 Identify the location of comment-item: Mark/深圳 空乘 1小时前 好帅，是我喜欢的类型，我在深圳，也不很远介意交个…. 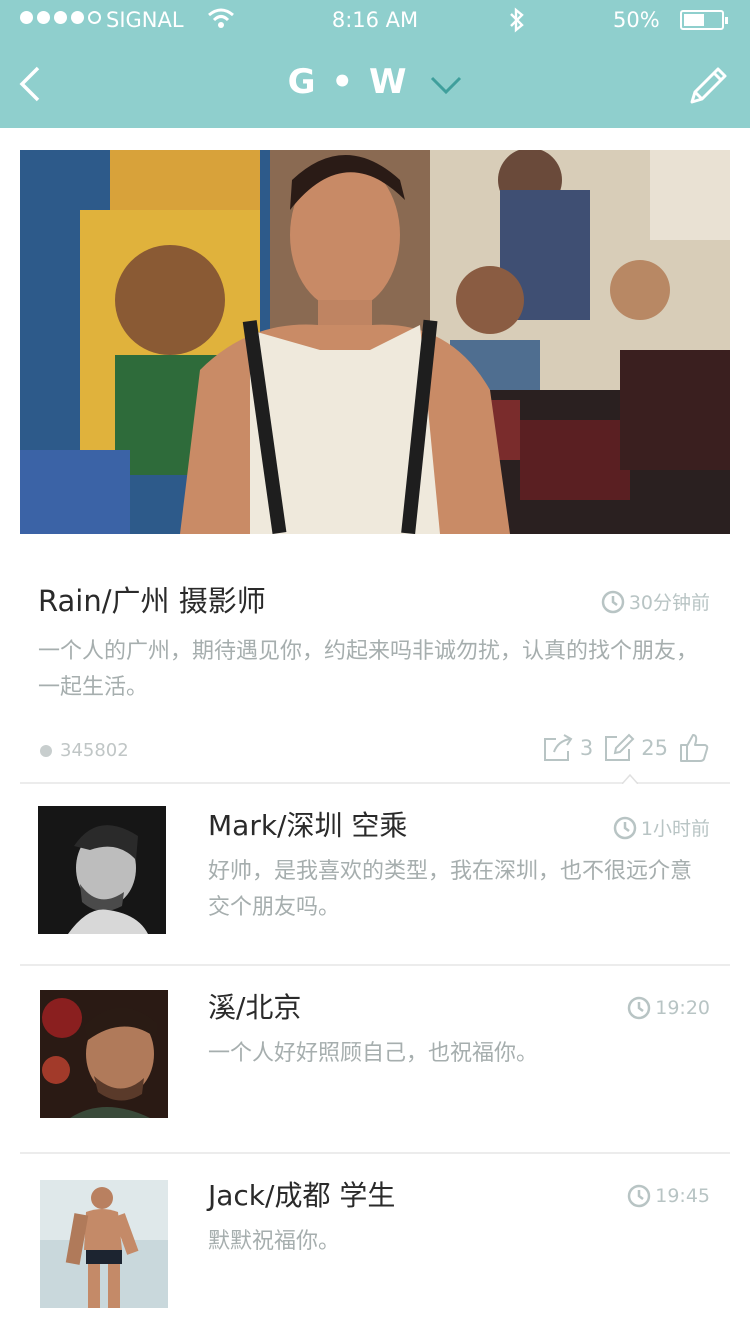
(375, 874).